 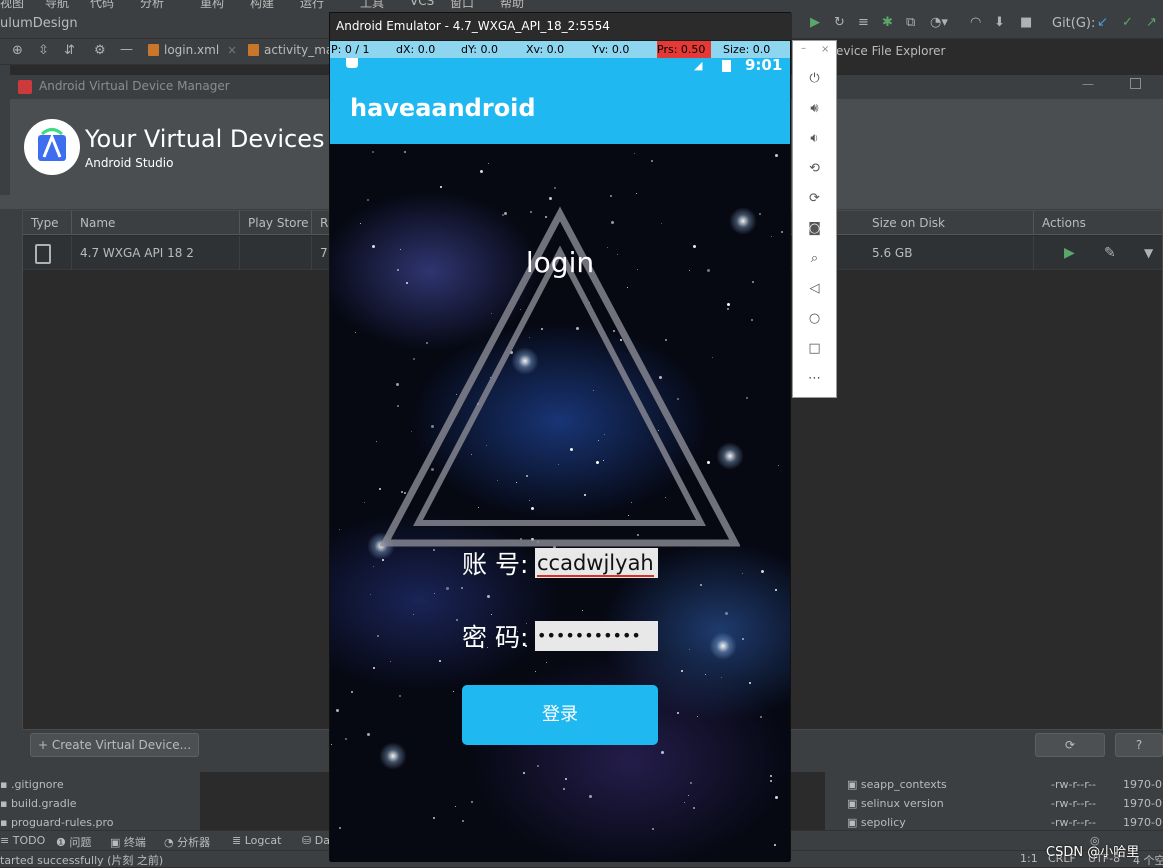 What do you see at coordinates (814, 318) in the screenshot?
I see `home-icon: ○` at bounding box center [814, 318].